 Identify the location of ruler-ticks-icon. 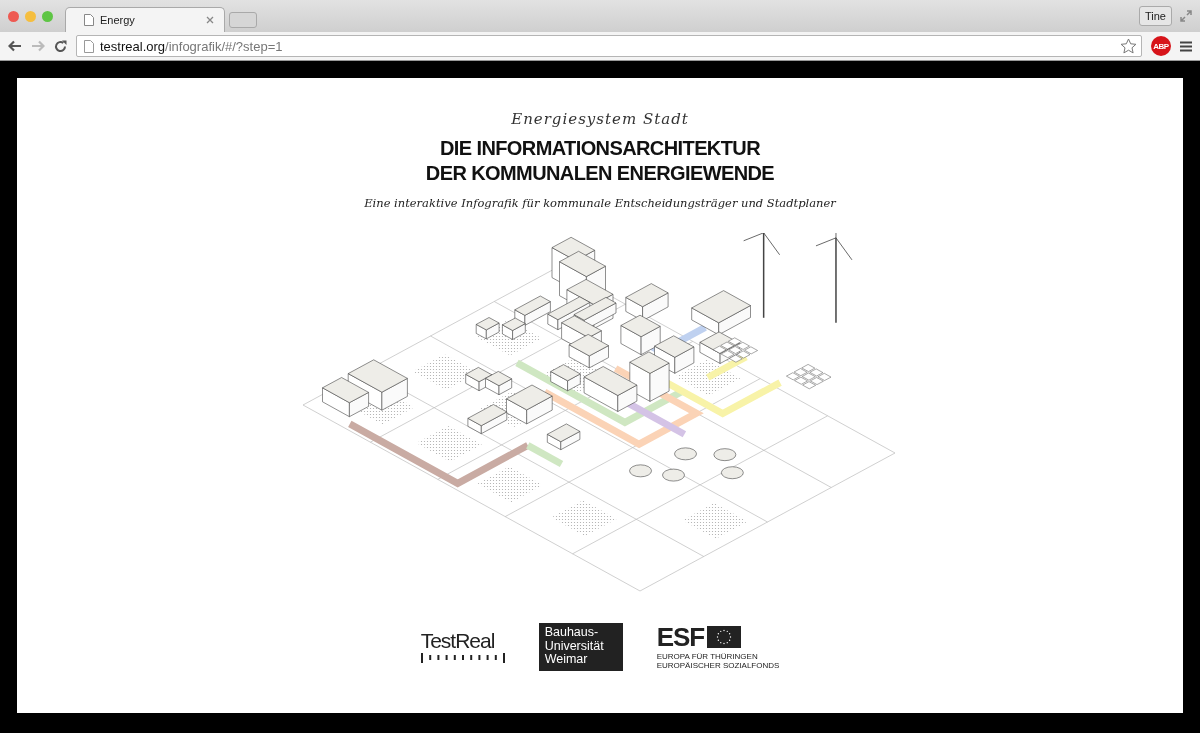
(462, 658).